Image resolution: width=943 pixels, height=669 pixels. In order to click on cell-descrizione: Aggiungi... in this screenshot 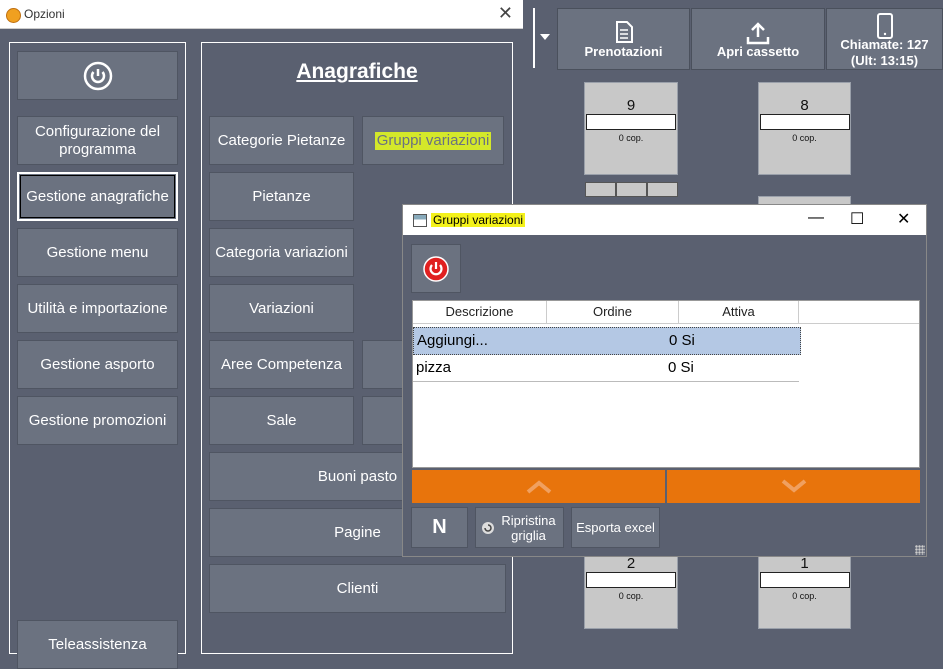, I will do `click(452, 340)`.